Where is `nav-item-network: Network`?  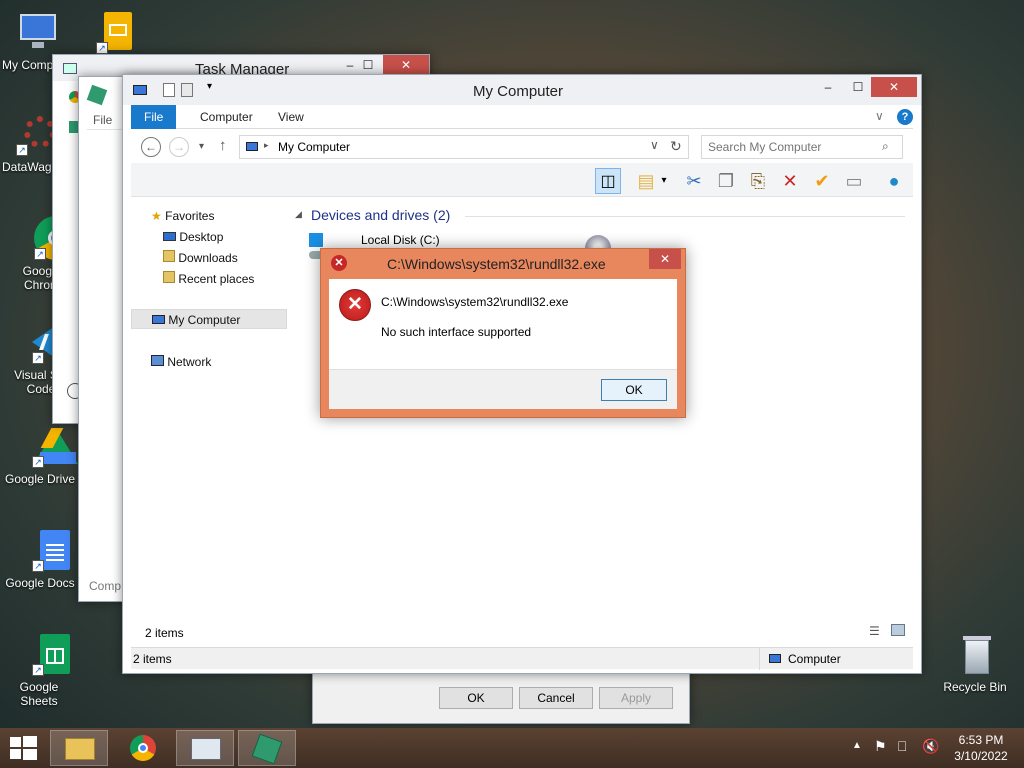 nav-item-network: Network is located at coordinates (181, 362).